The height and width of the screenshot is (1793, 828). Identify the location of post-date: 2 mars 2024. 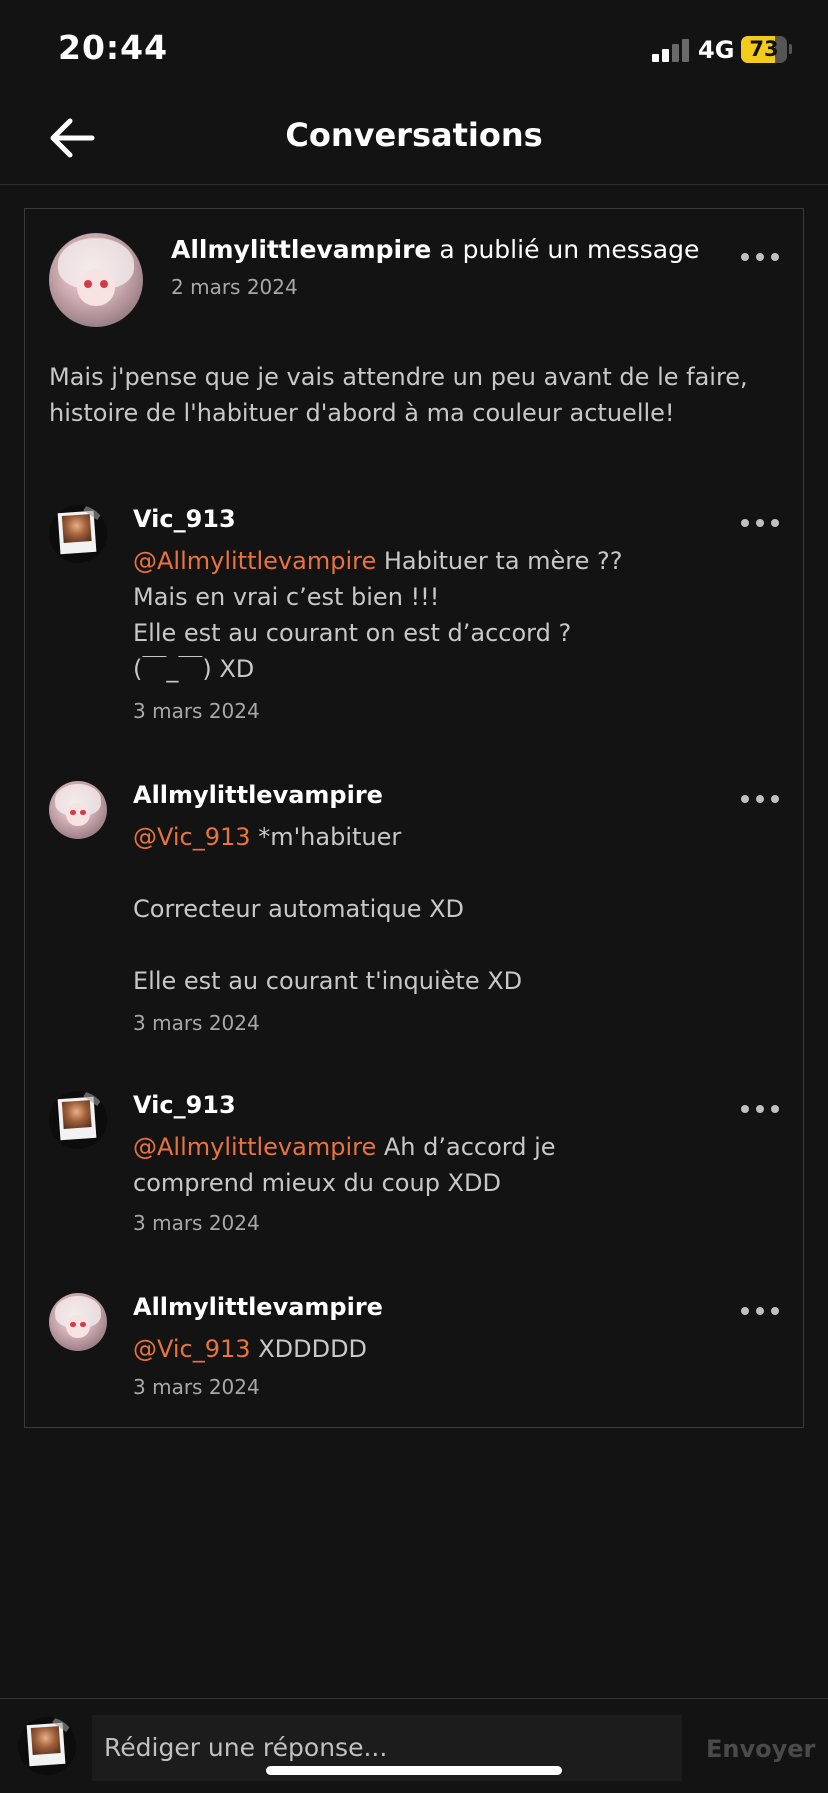
(234, 287).